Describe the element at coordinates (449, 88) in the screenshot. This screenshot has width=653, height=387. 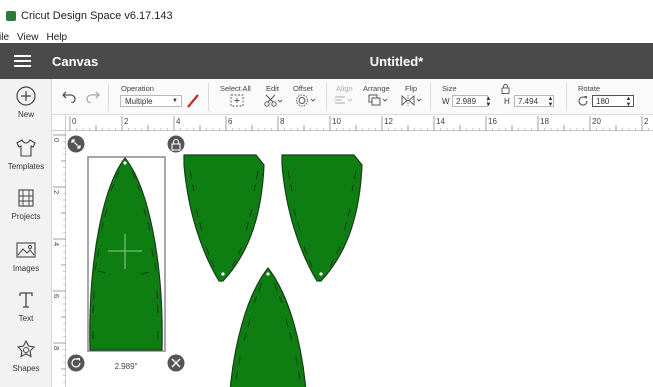
I see `size-label: Size` at that location.